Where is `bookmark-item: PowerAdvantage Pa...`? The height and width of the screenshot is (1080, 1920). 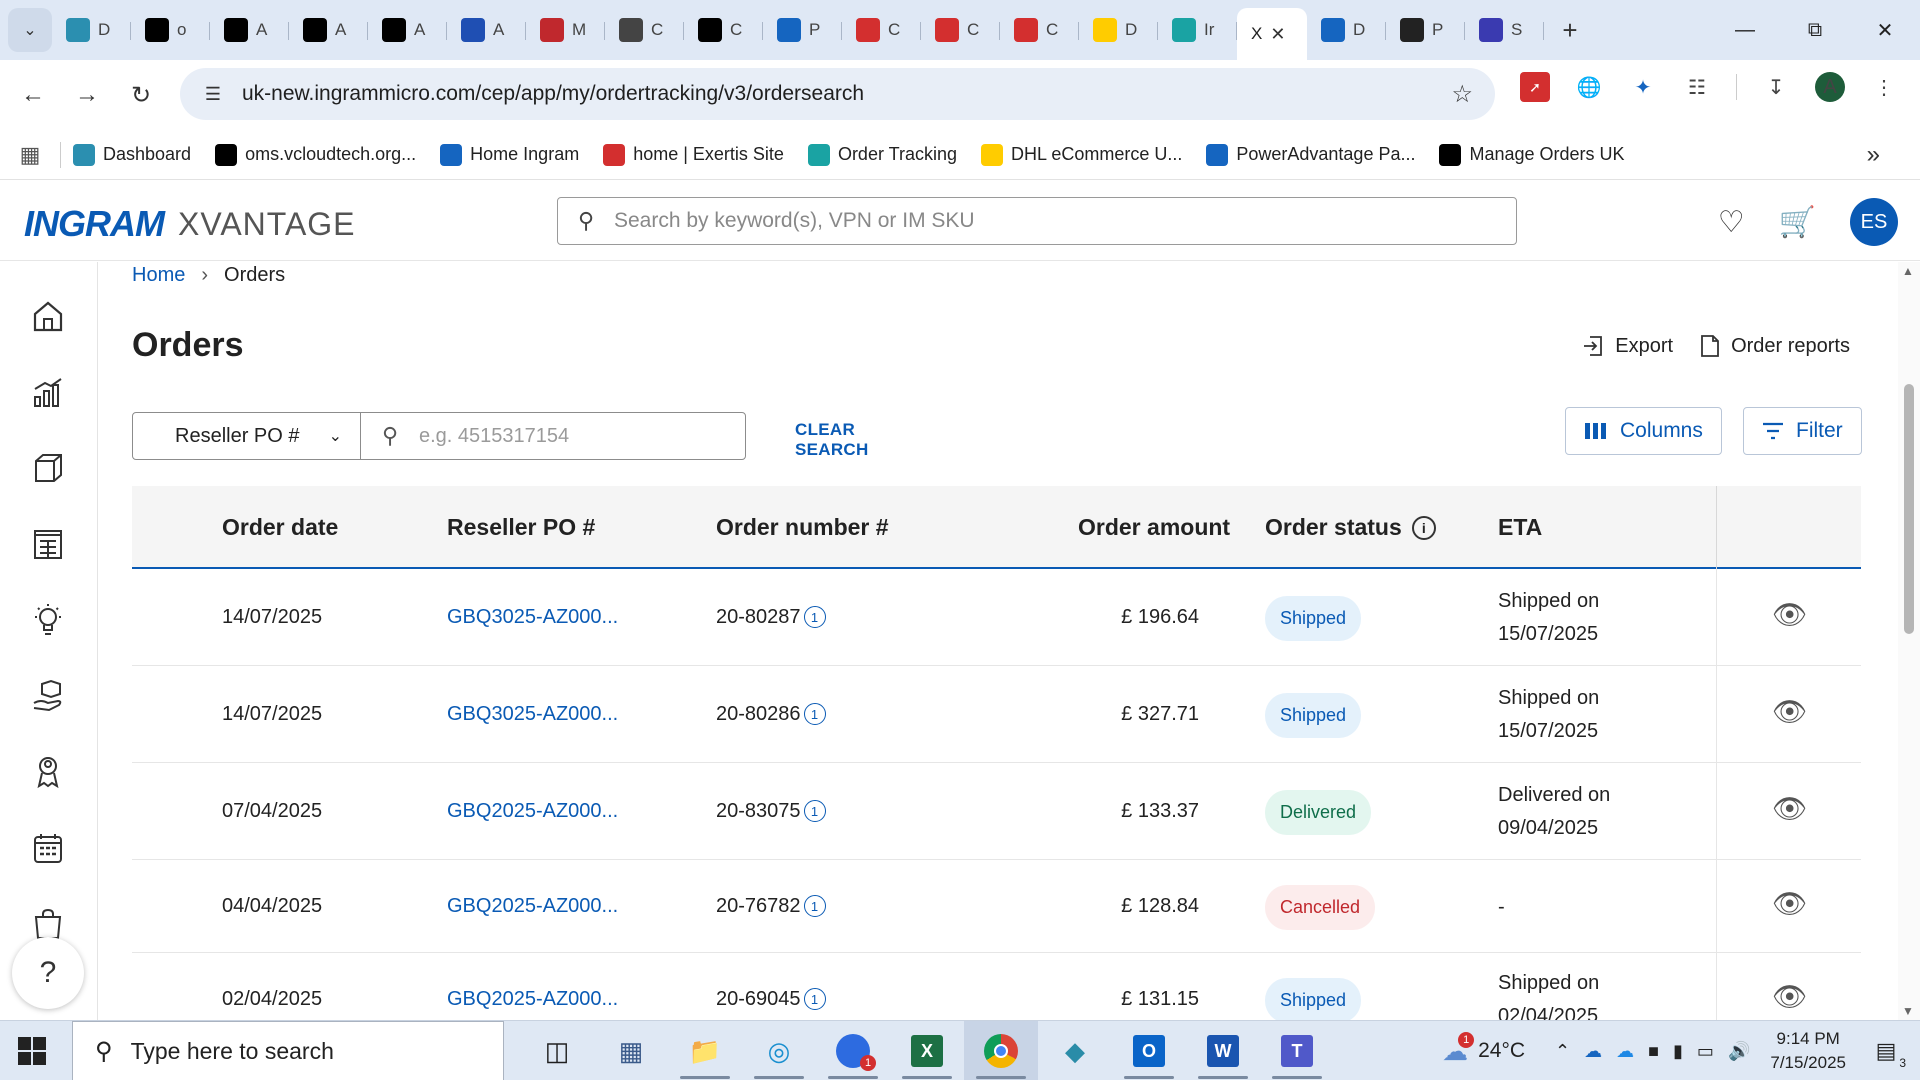 bookmark-item: PowerAdvantage Pa... is located at coordinates (1310, 154).